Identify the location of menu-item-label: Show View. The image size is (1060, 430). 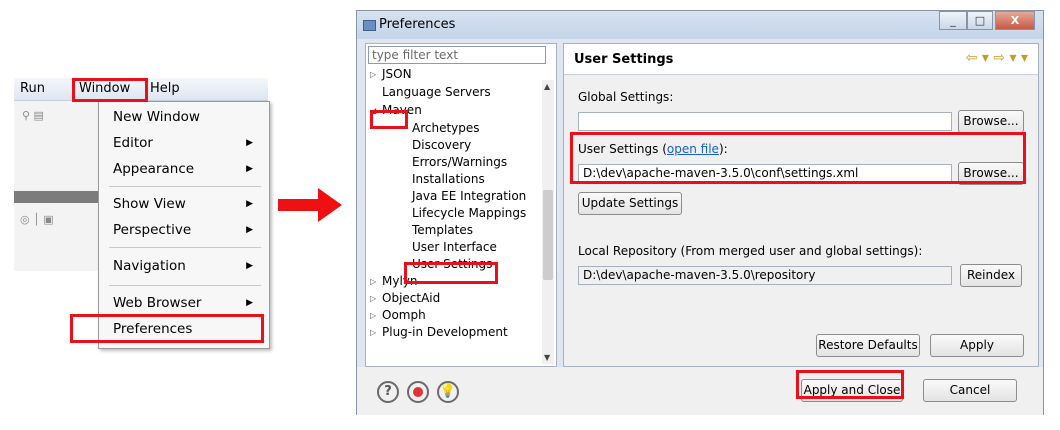
(149, 204).